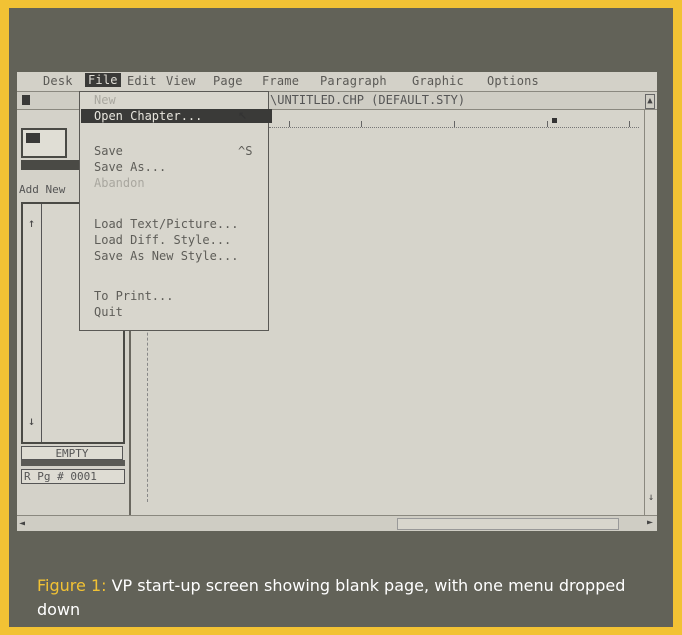  I want to click on menu-item-save: Save, so click(108, 151).